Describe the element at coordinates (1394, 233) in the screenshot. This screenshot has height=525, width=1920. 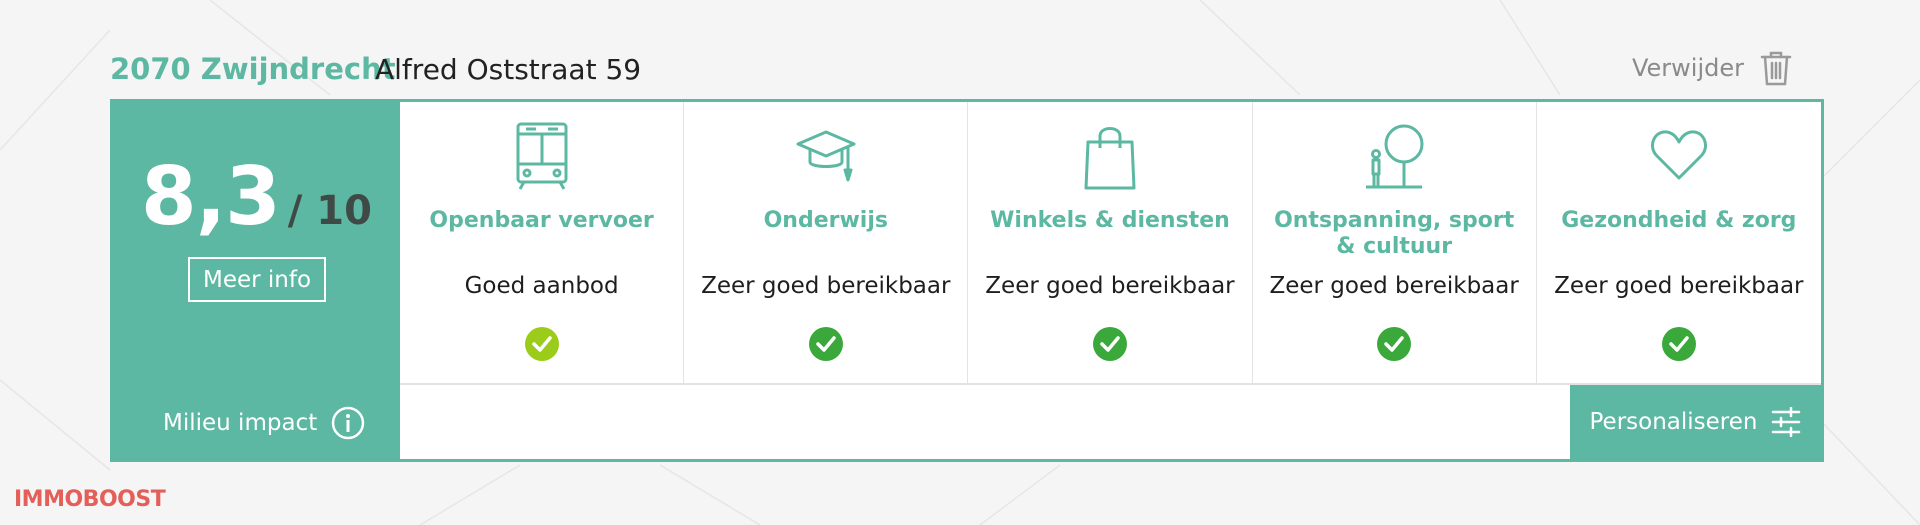
I see `category-title: Ontspanning, sport & cultuur` at that location.